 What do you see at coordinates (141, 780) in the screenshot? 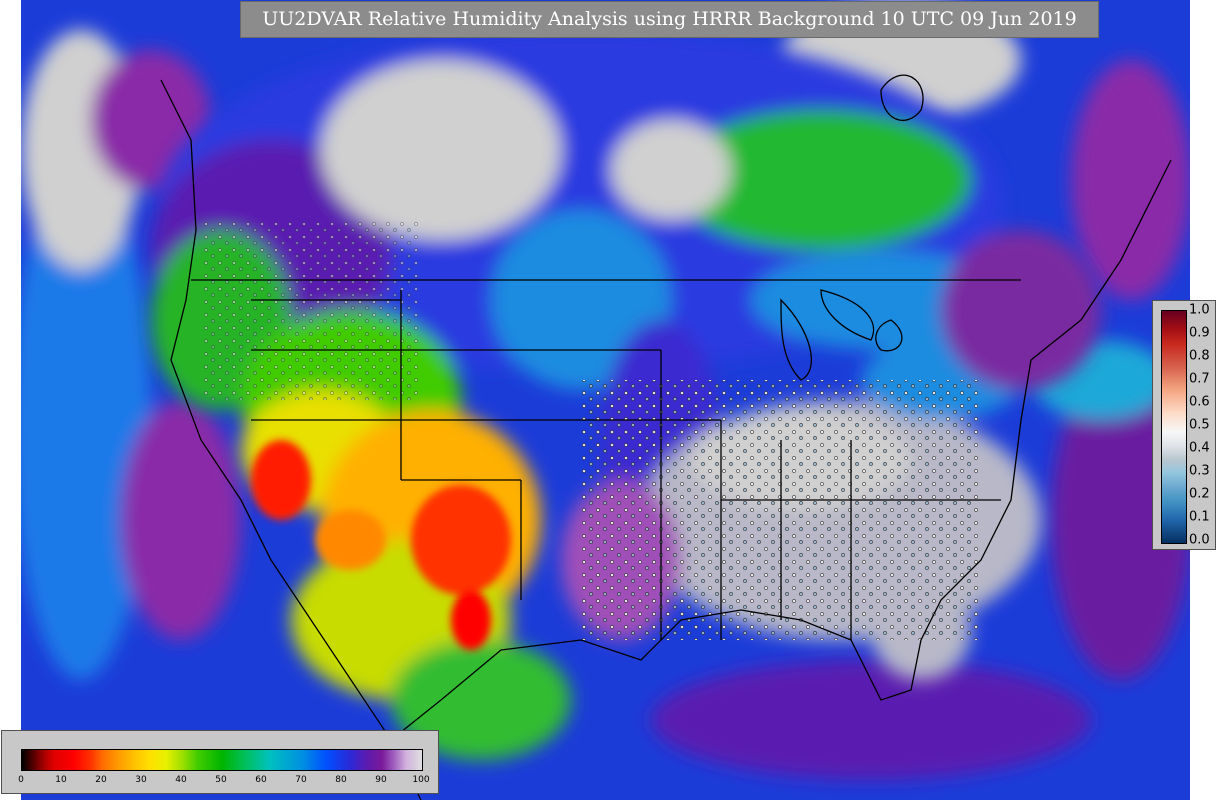
I see `humidity-tick-label: 30` at bounding box center [141, 780].